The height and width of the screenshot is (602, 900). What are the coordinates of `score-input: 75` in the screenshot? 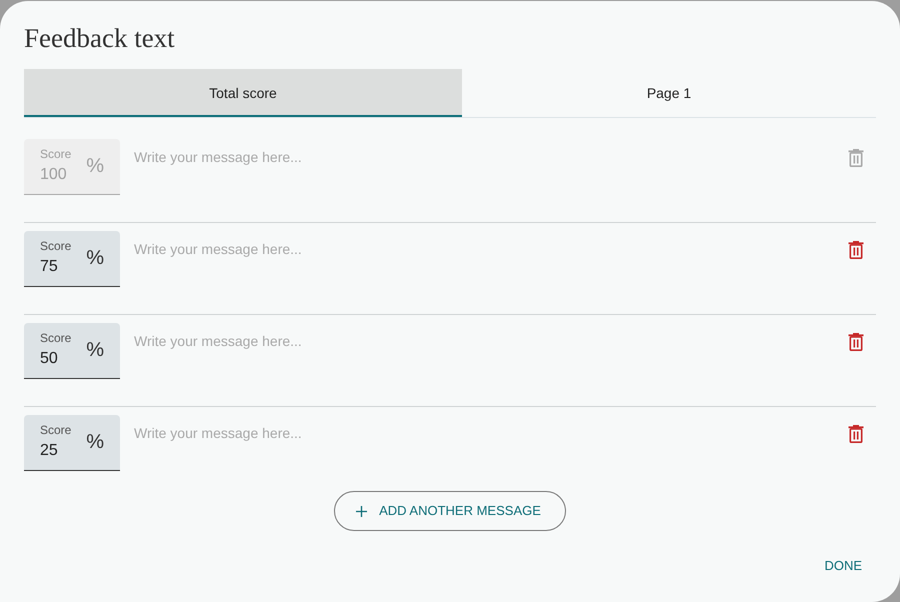 It's located at (55, 267).